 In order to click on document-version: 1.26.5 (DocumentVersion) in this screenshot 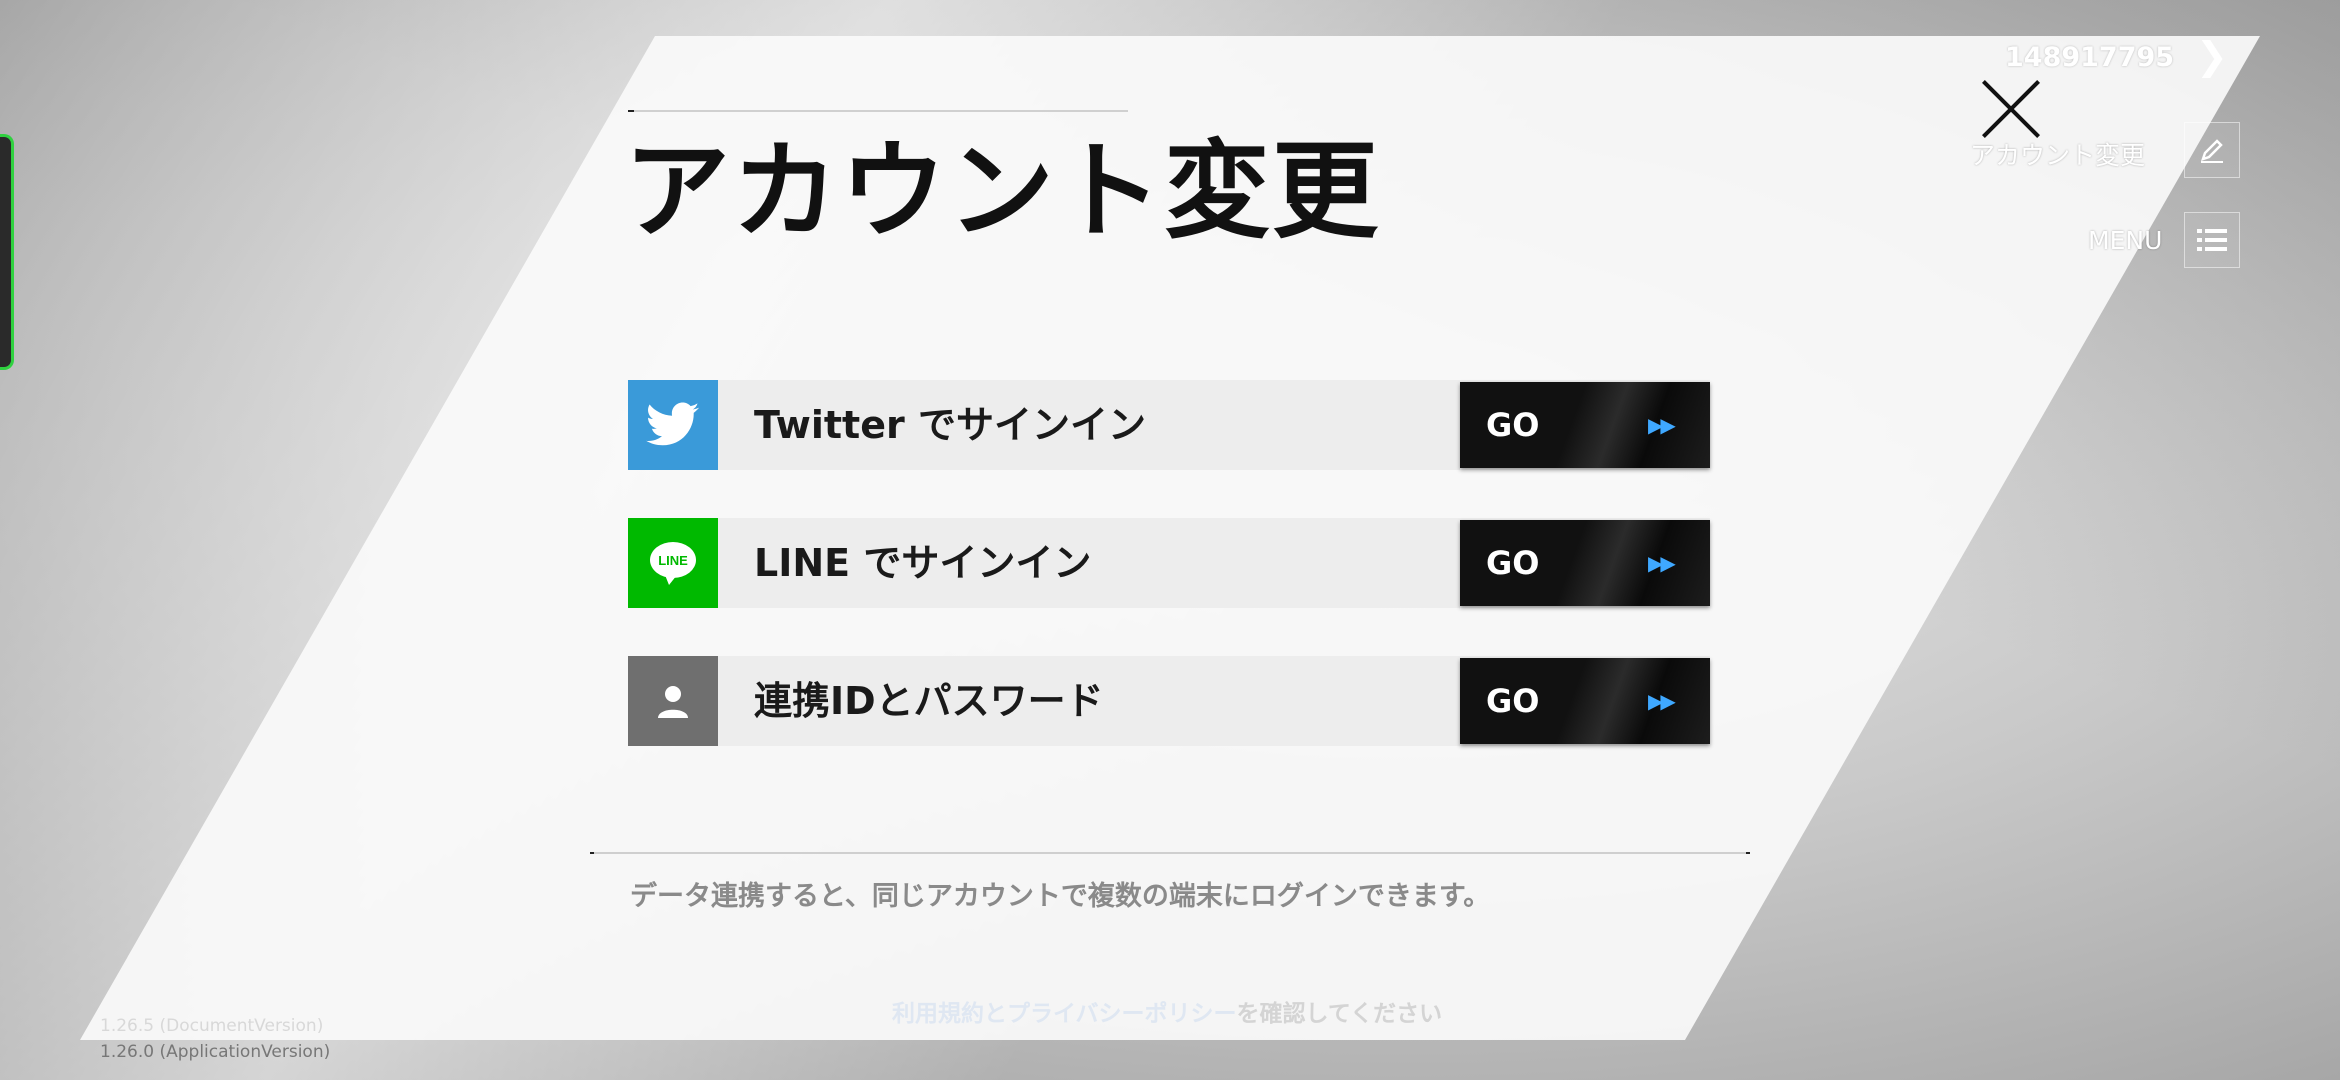, I will do `click(212, 1026)`.